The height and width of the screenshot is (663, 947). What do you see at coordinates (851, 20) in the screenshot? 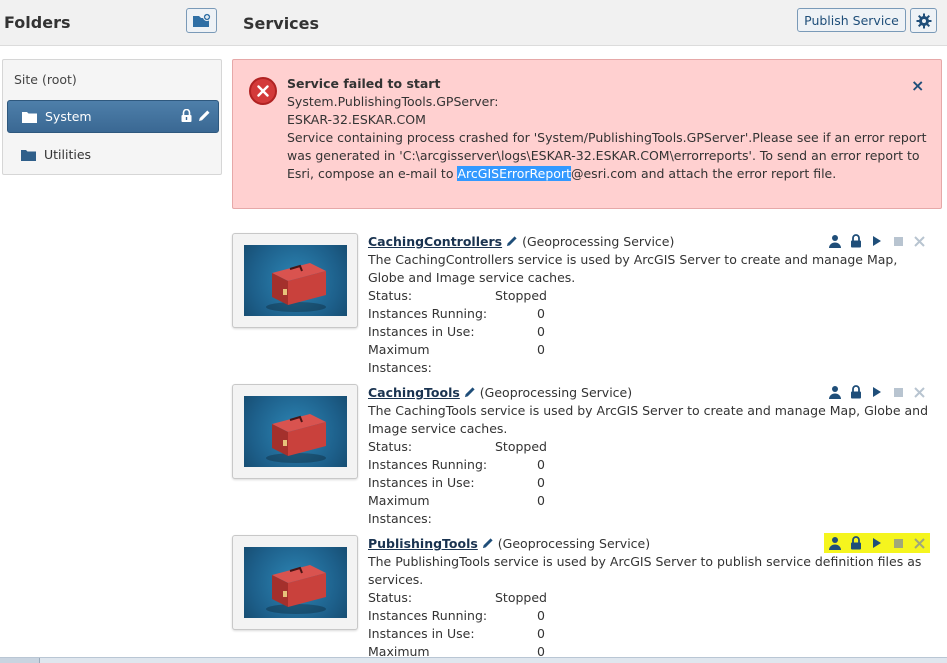
I see `publish-service-button: Publish Service` at bounding box center [851, 20].